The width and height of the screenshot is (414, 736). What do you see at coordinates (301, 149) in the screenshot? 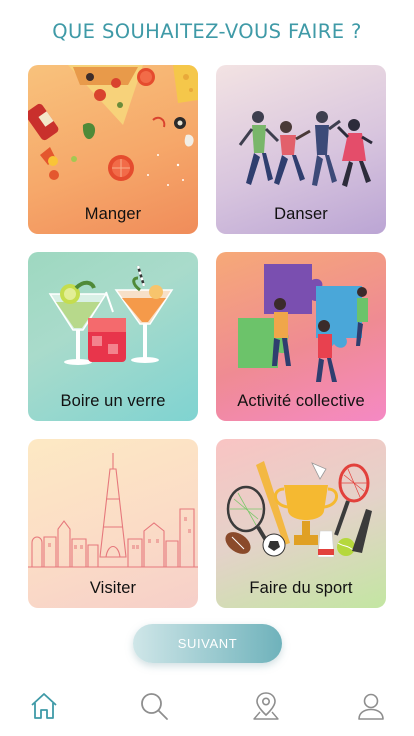
I see `activity-card-danser: Danser` at bounding box center [301, 149].